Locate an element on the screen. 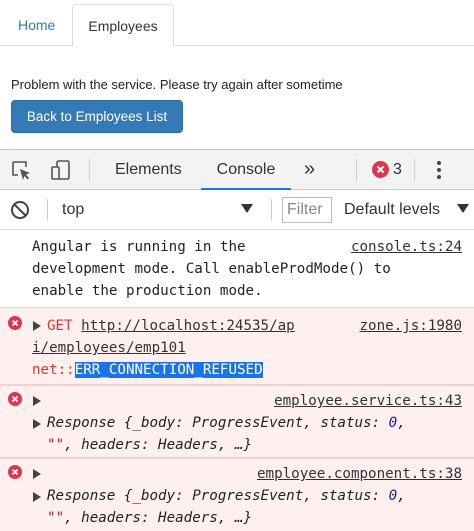 This screenshot has width=474, height=531. net-error-code: ERR_CONNECTION_REFUSED is located at coordinates (168, 370).